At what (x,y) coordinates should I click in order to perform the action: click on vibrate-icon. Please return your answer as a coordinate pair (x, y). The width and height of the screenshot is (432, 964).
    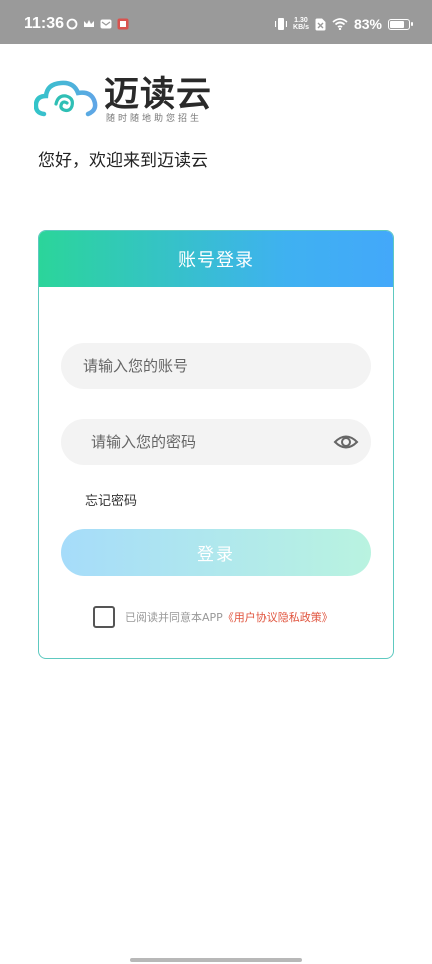
    Looking at the image, I should click on (281, 24).